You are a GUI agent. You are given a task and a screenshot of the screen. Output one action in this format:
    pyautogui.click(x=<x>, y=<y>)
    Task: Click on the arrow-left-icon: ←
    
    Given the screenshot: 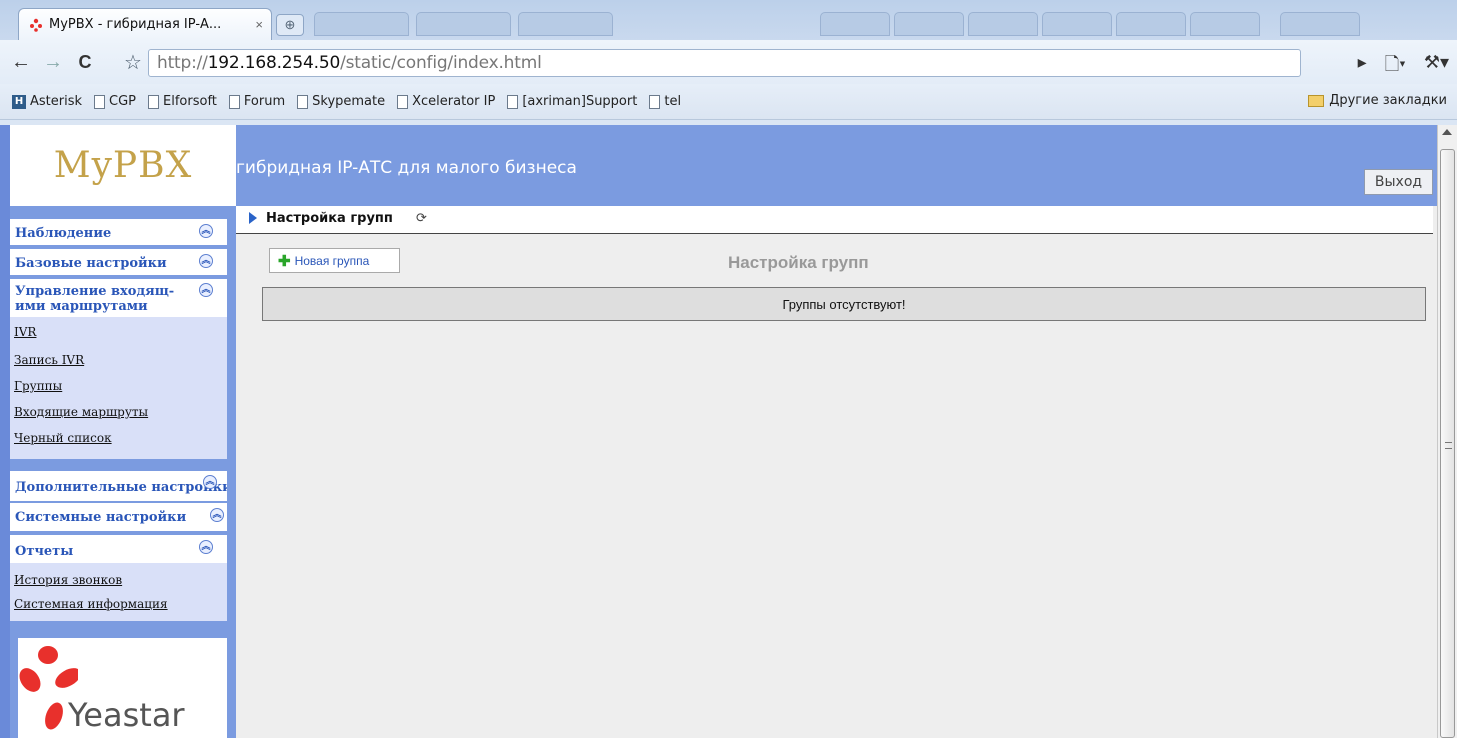 What is the action you would take?
    pyautogui.click(x=21, y=61)
    